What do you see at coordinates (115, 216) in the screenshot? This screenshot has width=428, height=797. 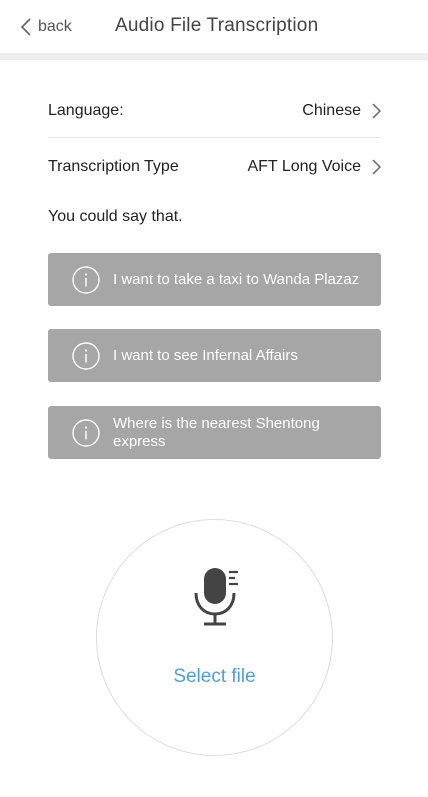 I see `hint-text: You could say that.` at bounding box center [115, 216].